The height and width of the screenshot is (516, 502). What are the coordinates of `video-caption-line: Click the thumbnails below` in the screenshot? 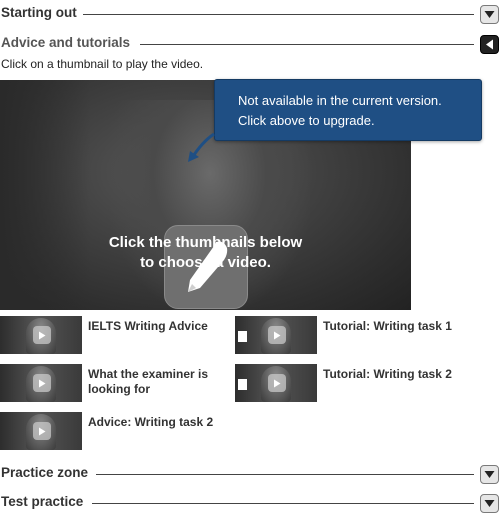 It's located at (205, 242).